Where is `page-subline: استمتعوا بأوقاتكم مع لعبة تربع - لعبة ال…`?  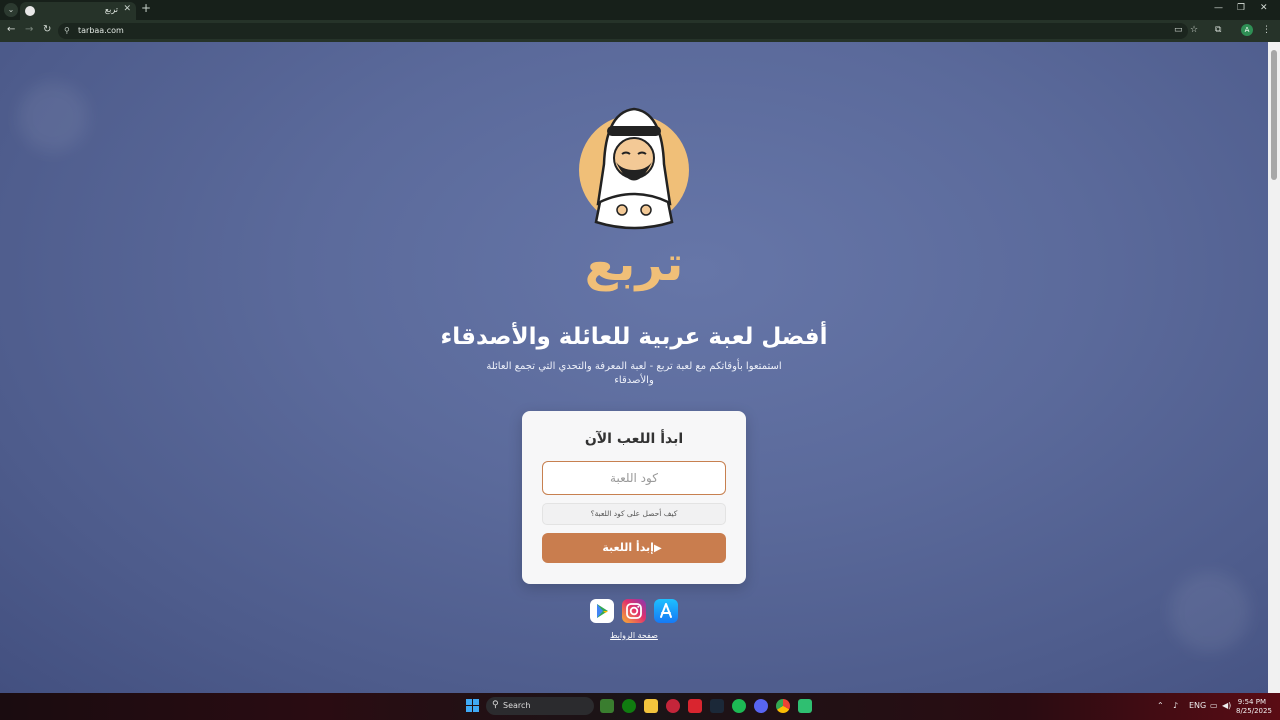 page-subline: استمتعوا بأوقاتكم مع لعبة تربع - لعبة ال… is located at coordinates (634, 373).